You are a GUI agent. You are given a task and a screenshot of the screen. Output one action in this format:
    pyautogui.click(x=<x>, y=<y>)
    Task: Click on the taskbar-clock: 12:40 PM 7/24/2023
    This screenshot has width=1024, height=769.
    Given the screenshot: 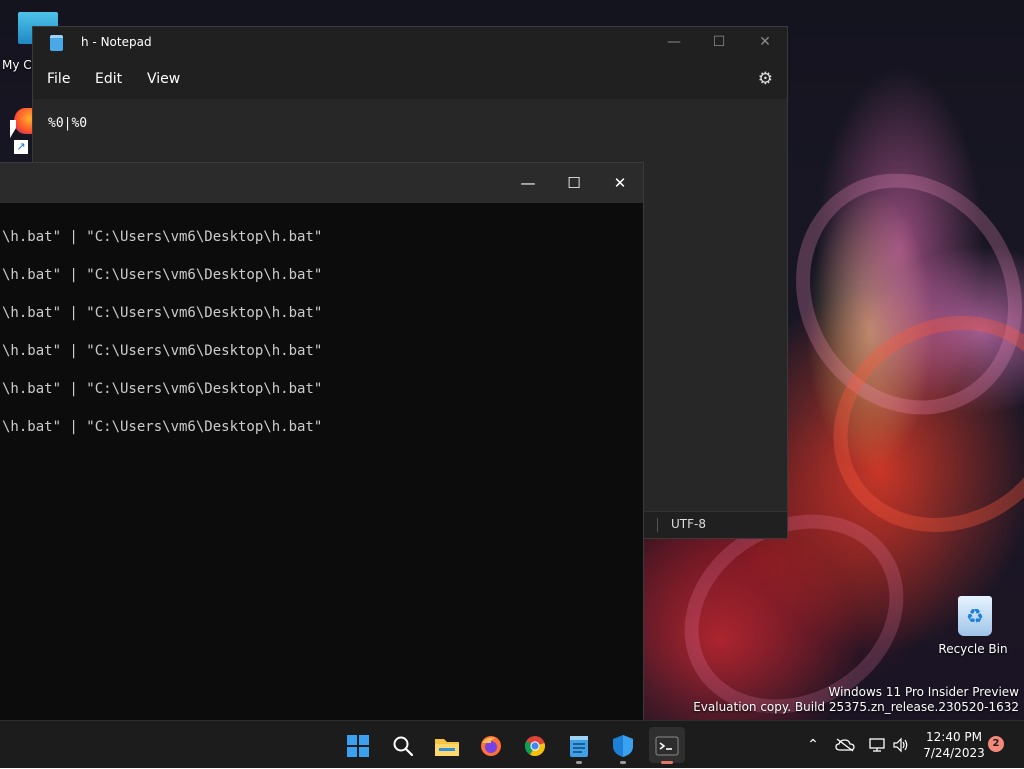 What is the action you would take?
    pyautogui.click(x=954, y=745)
    